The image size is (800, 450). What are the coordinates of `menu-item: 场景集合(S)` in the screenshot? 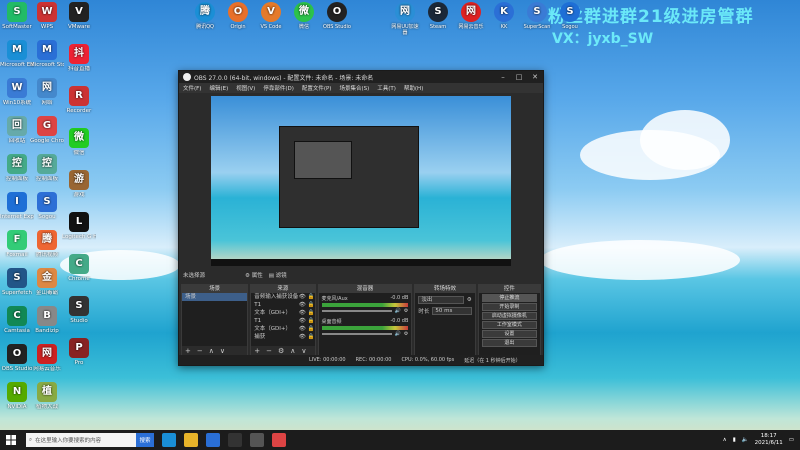 It's located at (354, 88).